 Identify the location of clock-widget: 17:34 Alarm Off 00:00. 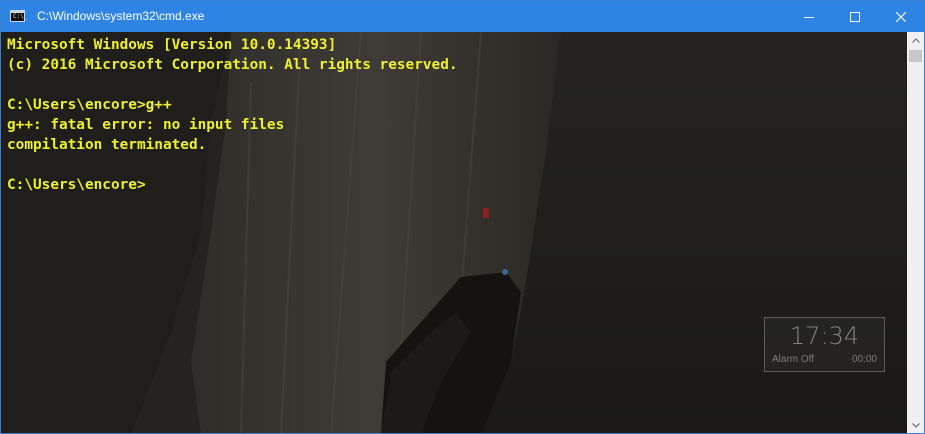
(824, 344).